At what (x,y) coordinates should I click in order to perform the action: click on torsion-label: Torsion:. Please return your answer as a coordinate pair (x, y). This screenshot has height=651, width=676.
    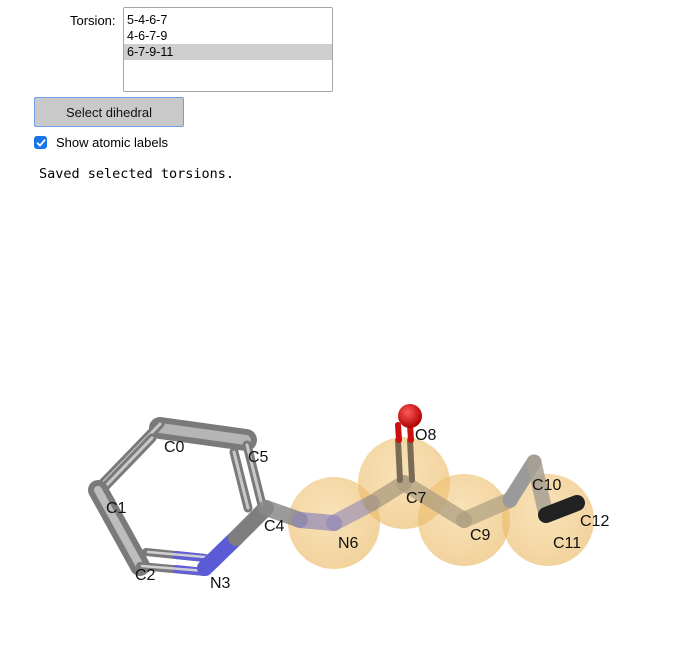
    Looking at the image, I should click on (93, 20).